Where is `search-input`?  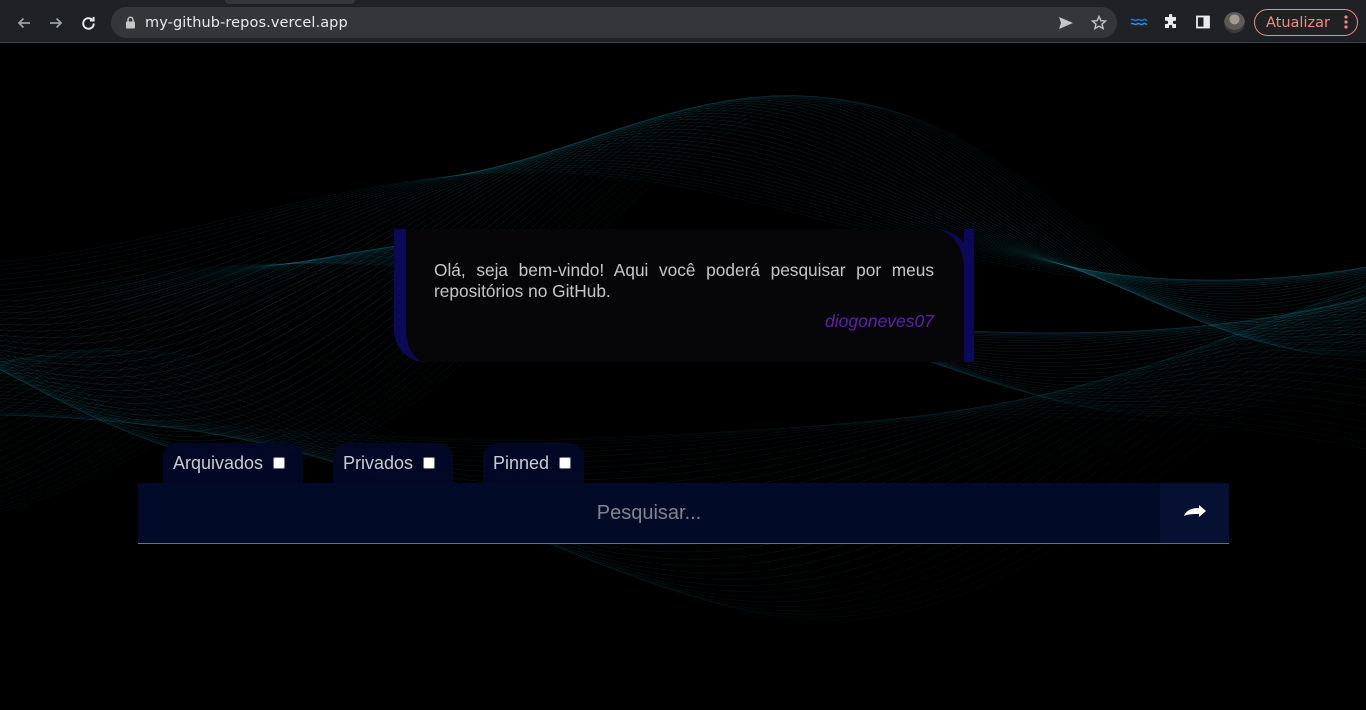 search-input is located at coordinates (649, 513).